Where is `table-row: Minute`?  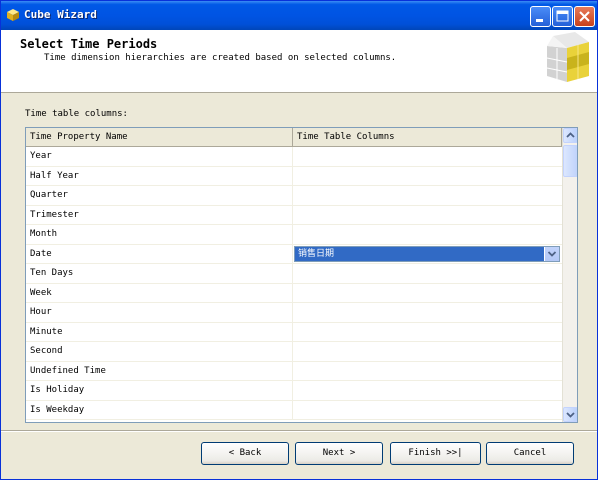
table-row: Minute is located at coordinates (294, 332).